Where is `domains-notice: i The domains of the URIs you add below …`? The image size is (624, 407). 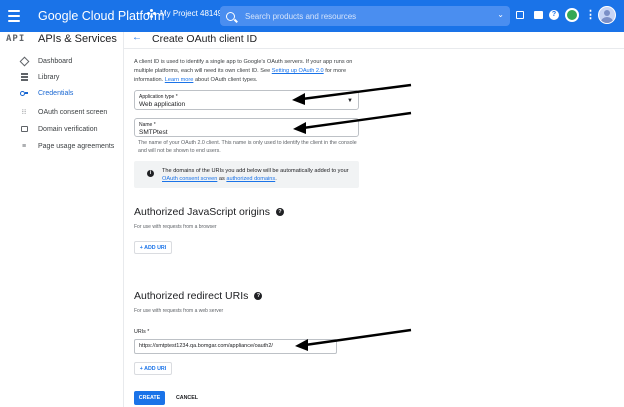
domains-notice: i The domains of the URIs you add below … is located at coordinates (246, 174).